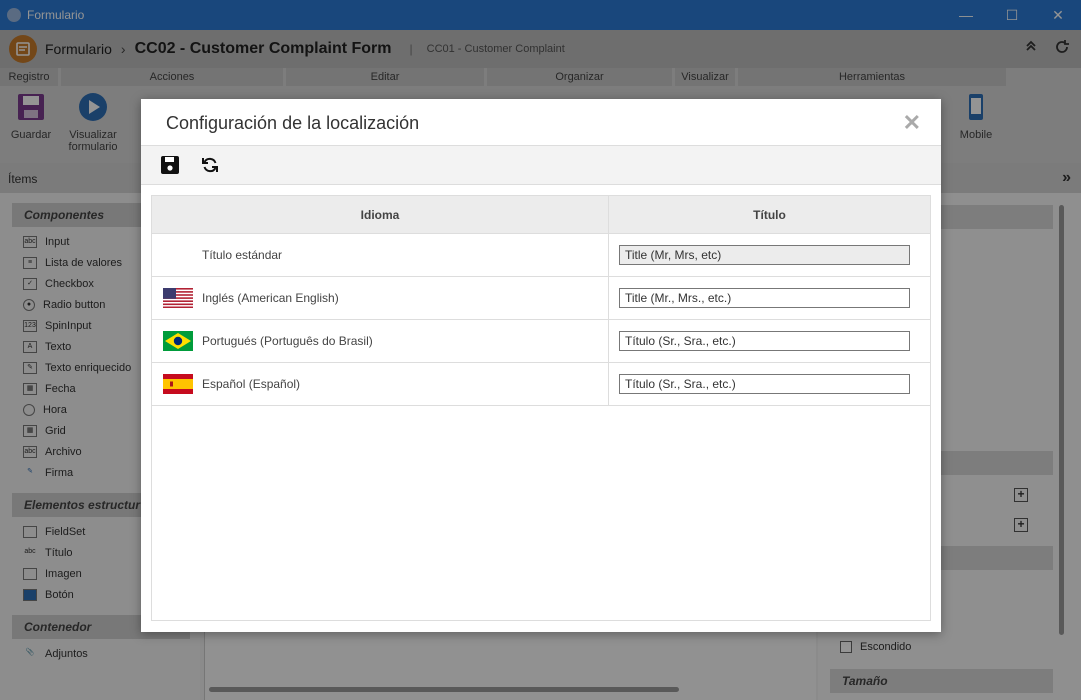 The image size is (1081, 700). Describe the element at coordinates (380, 341) in the screenshot. I see `language-cell: Portugués (Português do Brasil)` at that location.